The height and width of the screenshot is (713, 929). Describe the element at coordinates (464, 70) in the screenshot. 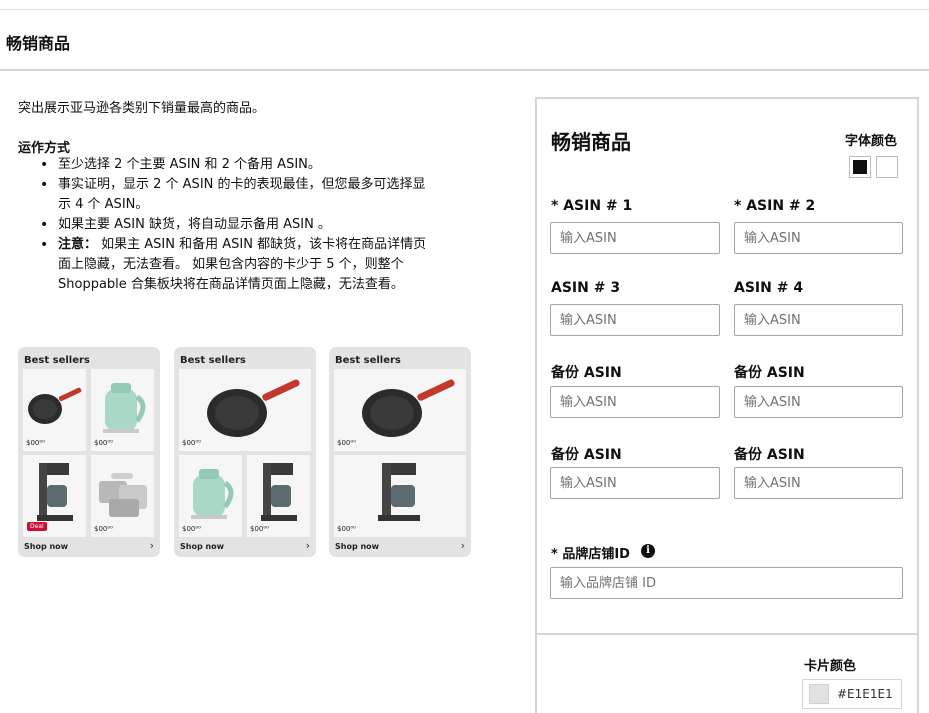

I see `header-divider` at that location.